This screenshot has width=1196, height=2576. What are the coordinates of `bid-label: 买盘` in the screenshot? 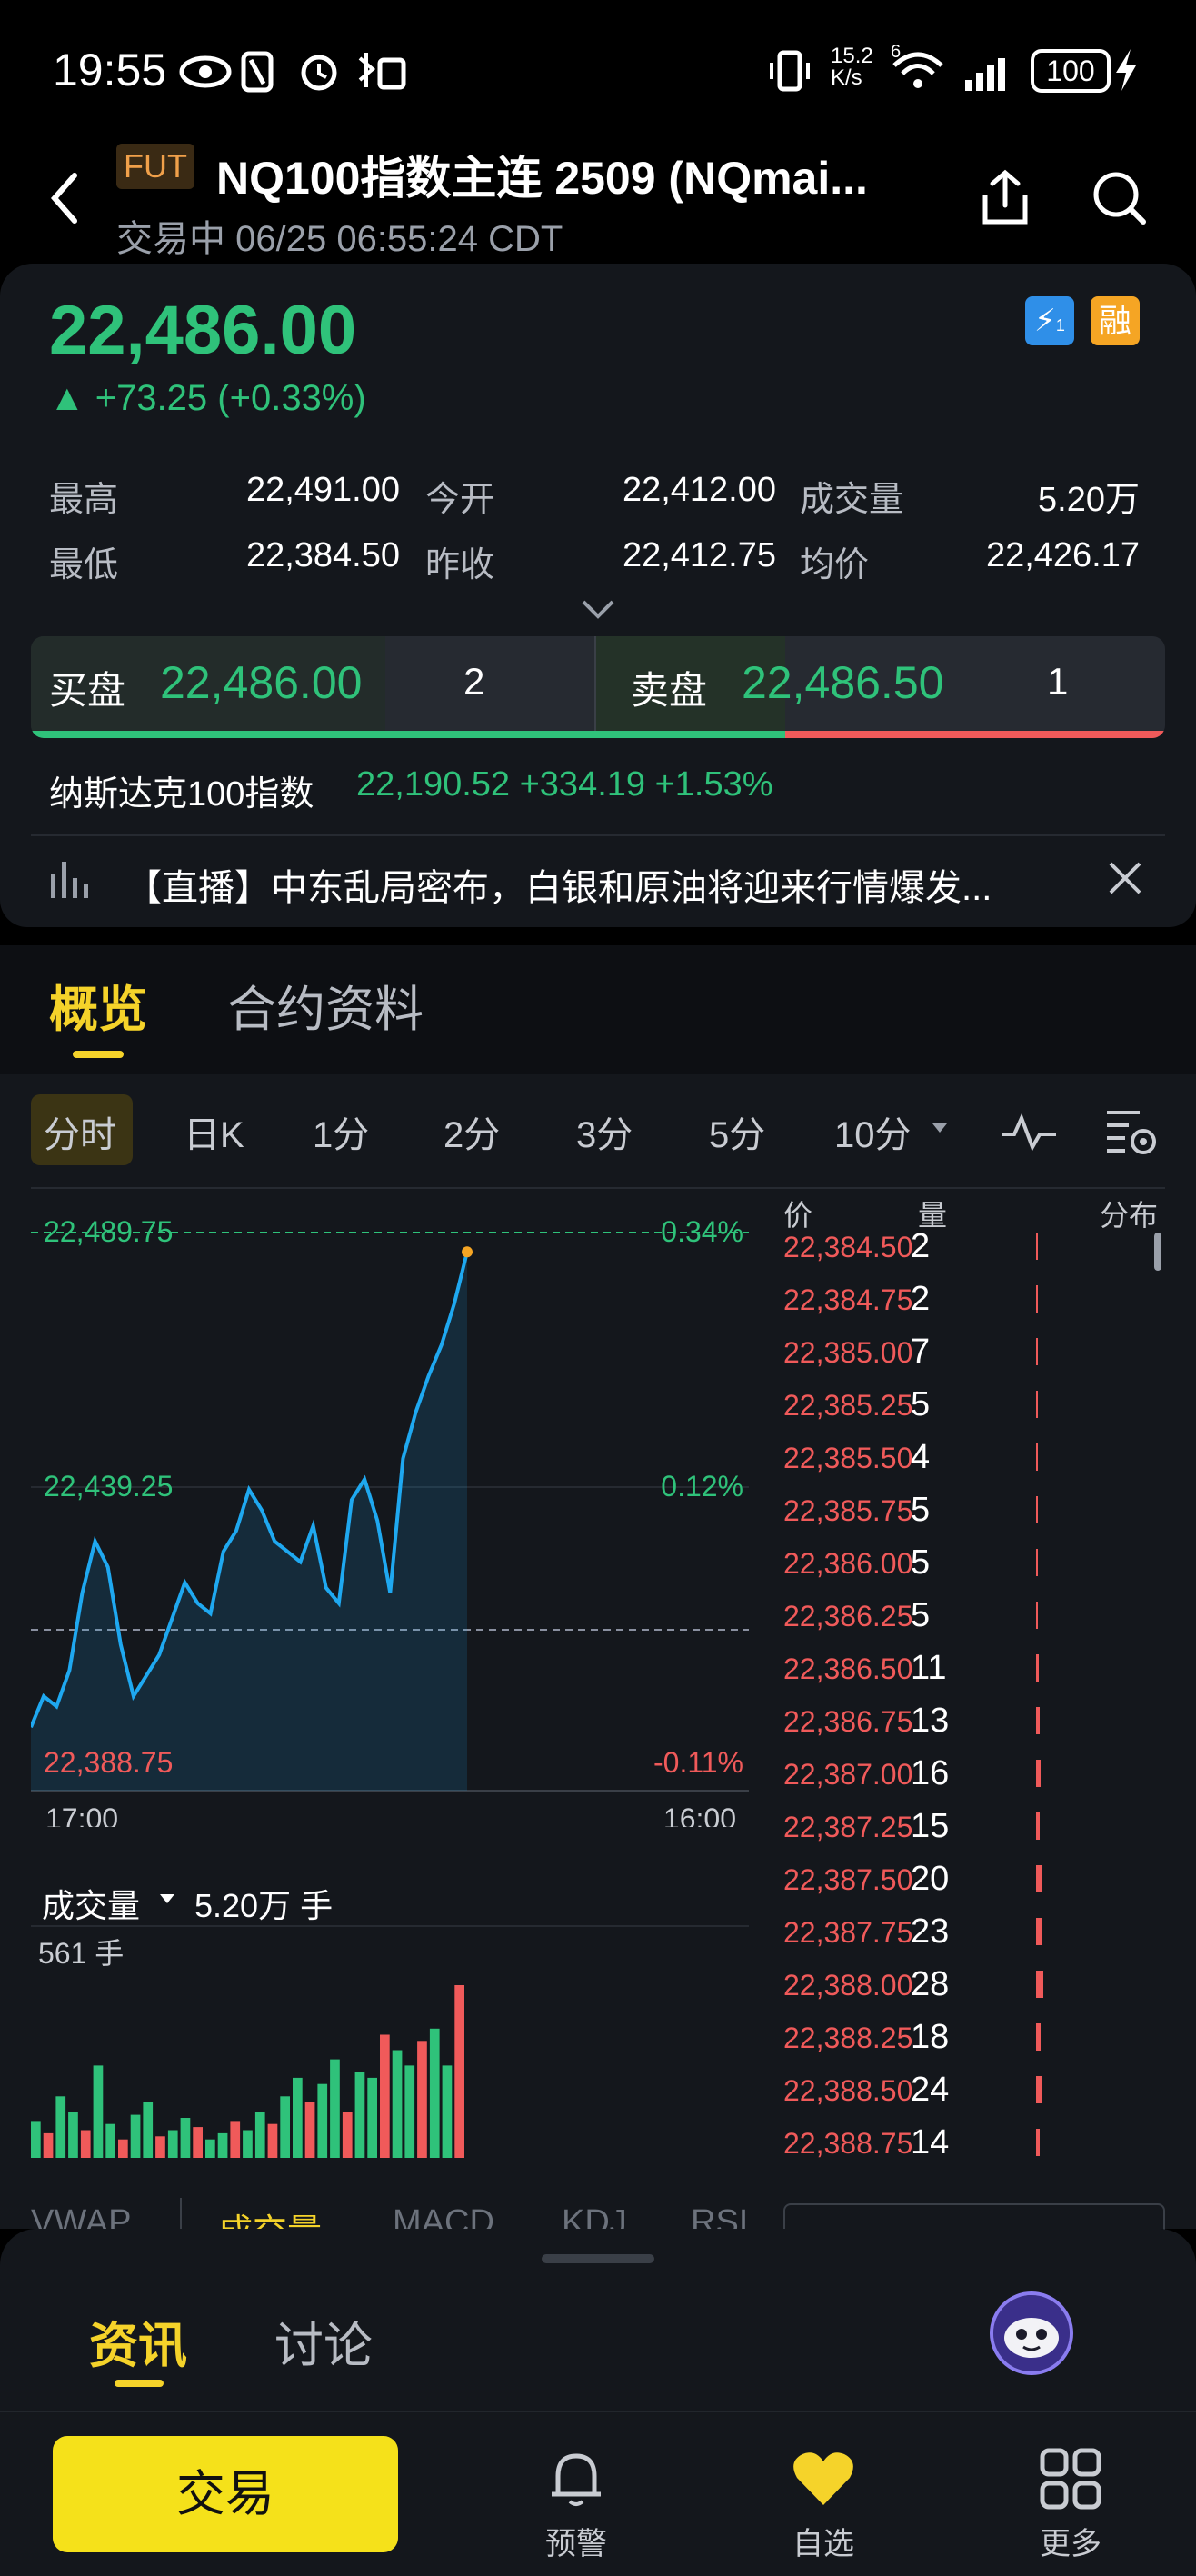 It's located at (87, 690).